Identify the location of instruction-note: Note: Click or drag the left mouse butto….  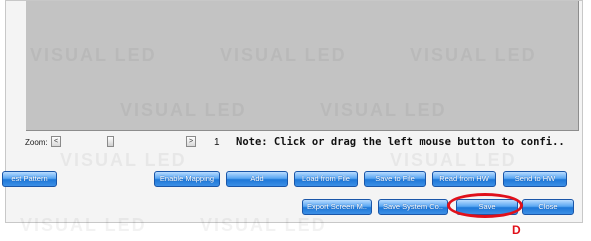
(400, 142).